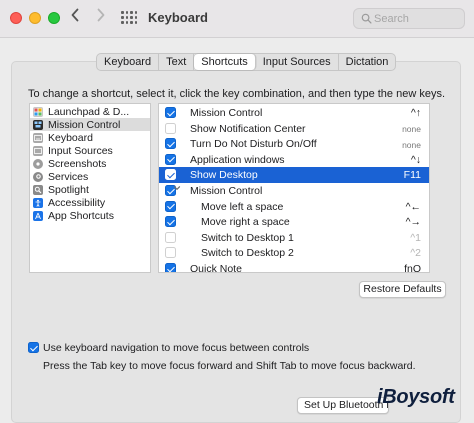 The width and height of the screenshot is (474, 423). Describe the element at coordinates (38, 163) in the screenshot. I see `screenshots-icon` at that location.